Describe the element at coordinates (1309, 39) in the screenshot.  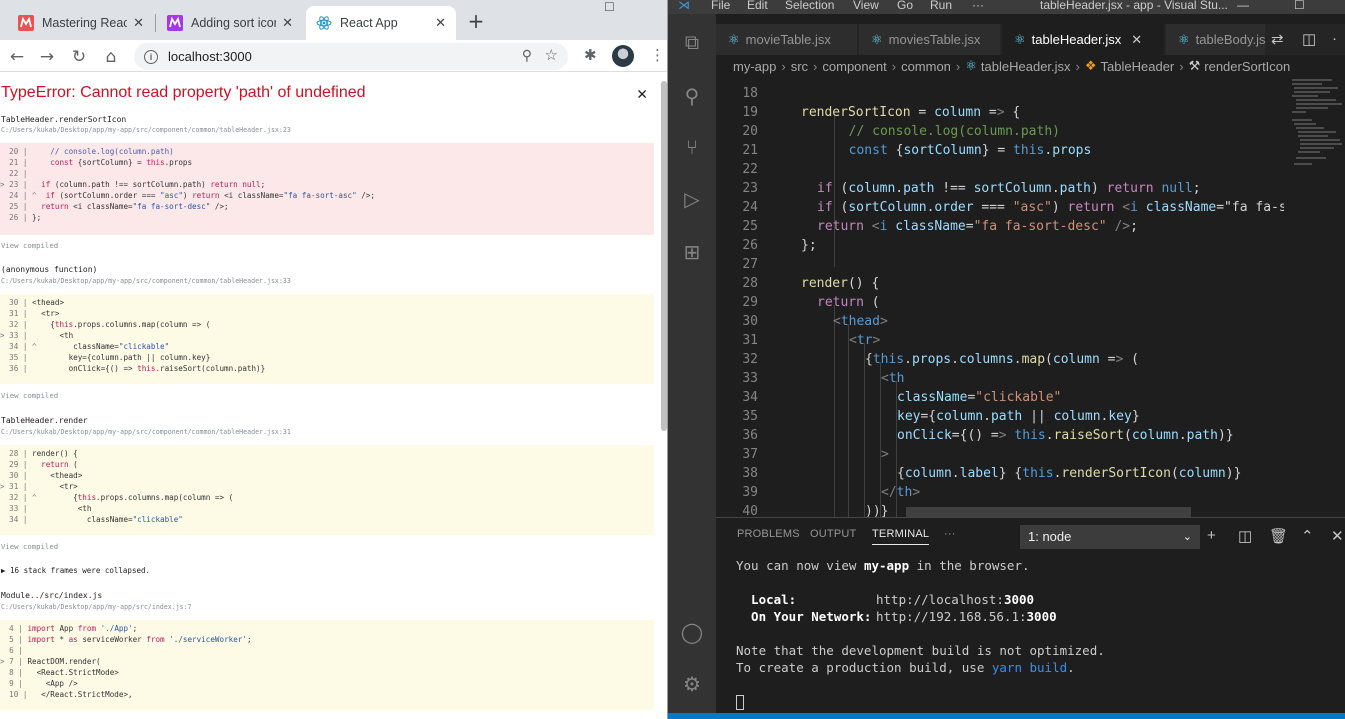
I see `split-editor-icon: ◫` at that location.